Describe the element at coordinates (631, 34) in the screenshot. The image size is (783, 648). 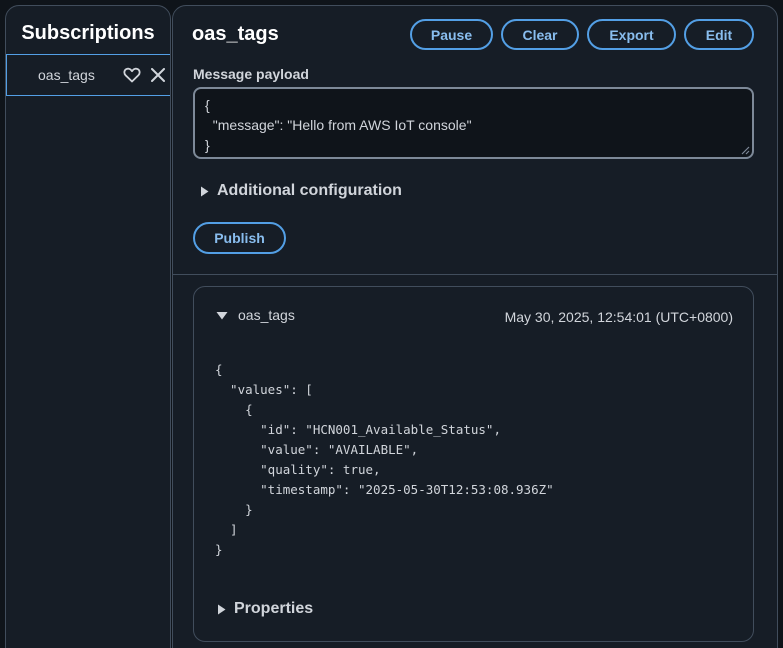
I see `export-button: Export` at that location.